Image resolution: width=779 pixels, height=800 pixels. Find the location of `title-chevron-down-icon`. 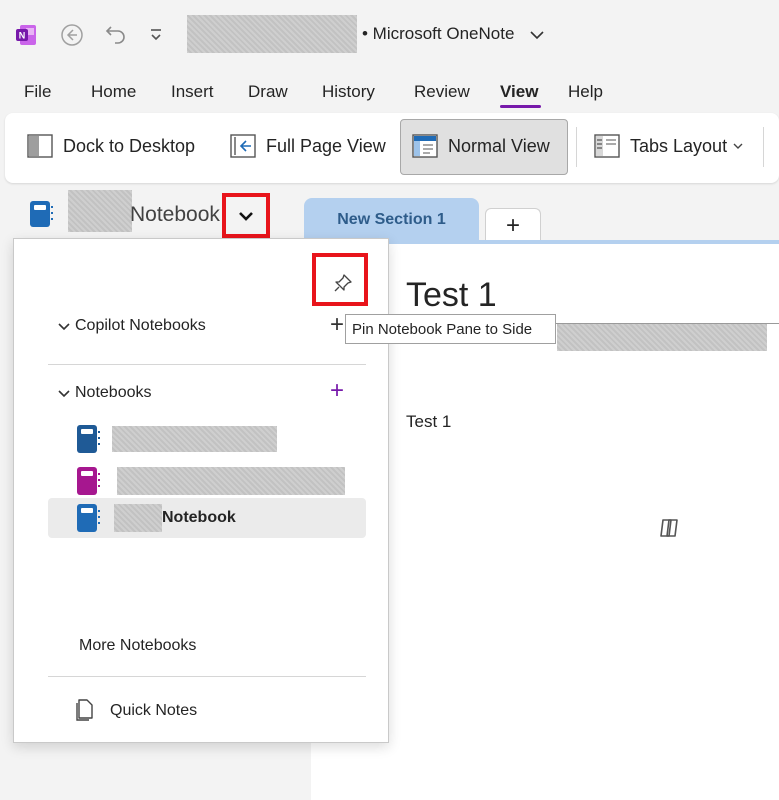

title-chevron-down-icon is located at coordinates (537, 35).